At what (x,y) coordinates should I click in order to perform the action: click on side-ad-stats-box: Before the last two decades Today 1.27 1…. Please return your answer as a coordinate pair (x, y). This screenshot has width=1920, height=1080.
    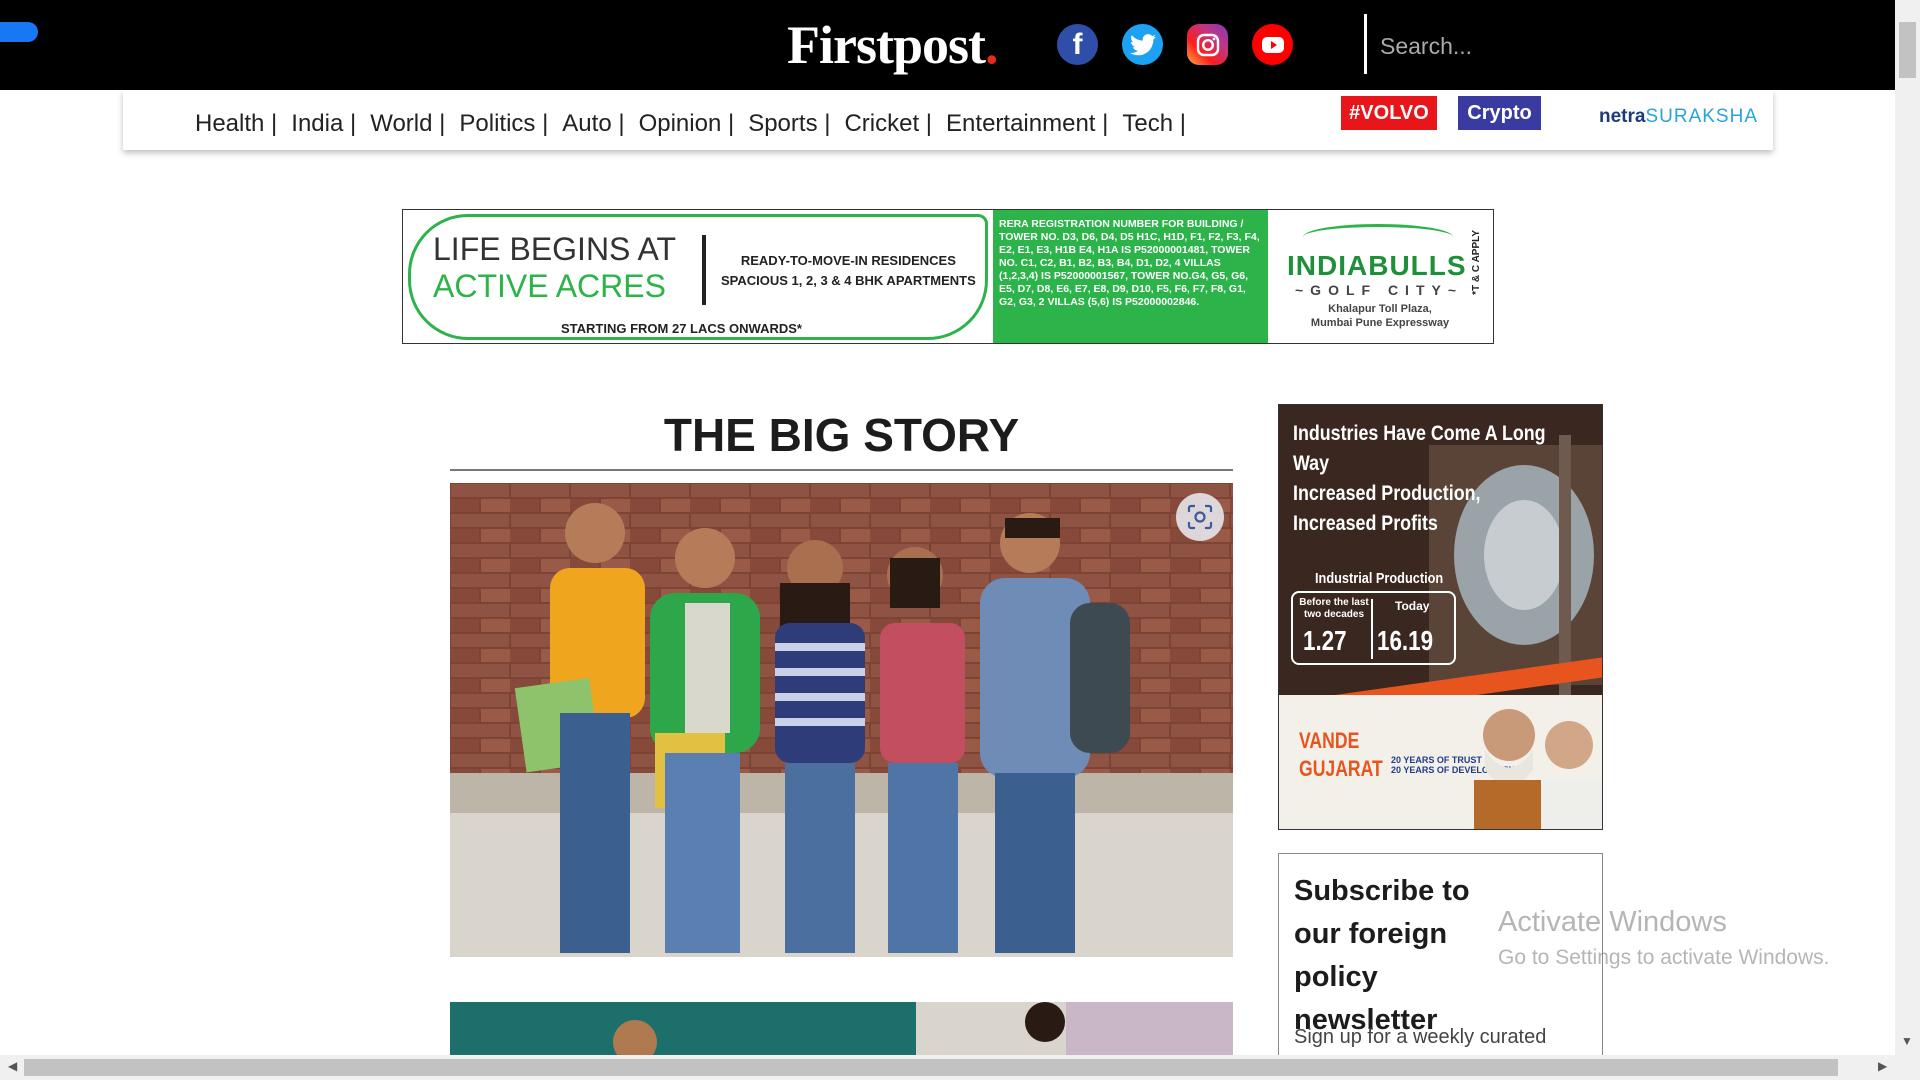
    Looking at the image, I should click on (1373, 628).